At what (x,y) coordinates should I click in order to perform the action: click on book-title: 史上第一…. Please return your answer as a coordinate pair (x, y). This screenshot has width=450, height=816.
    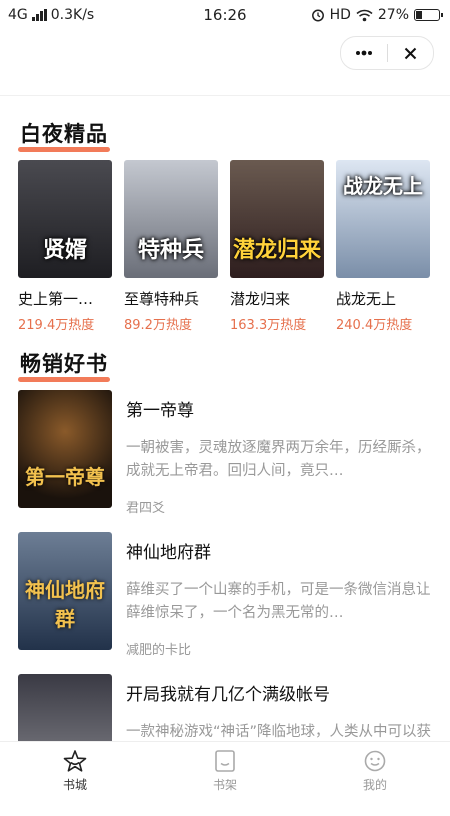
    Looking at the image, I should click on (56, 299).